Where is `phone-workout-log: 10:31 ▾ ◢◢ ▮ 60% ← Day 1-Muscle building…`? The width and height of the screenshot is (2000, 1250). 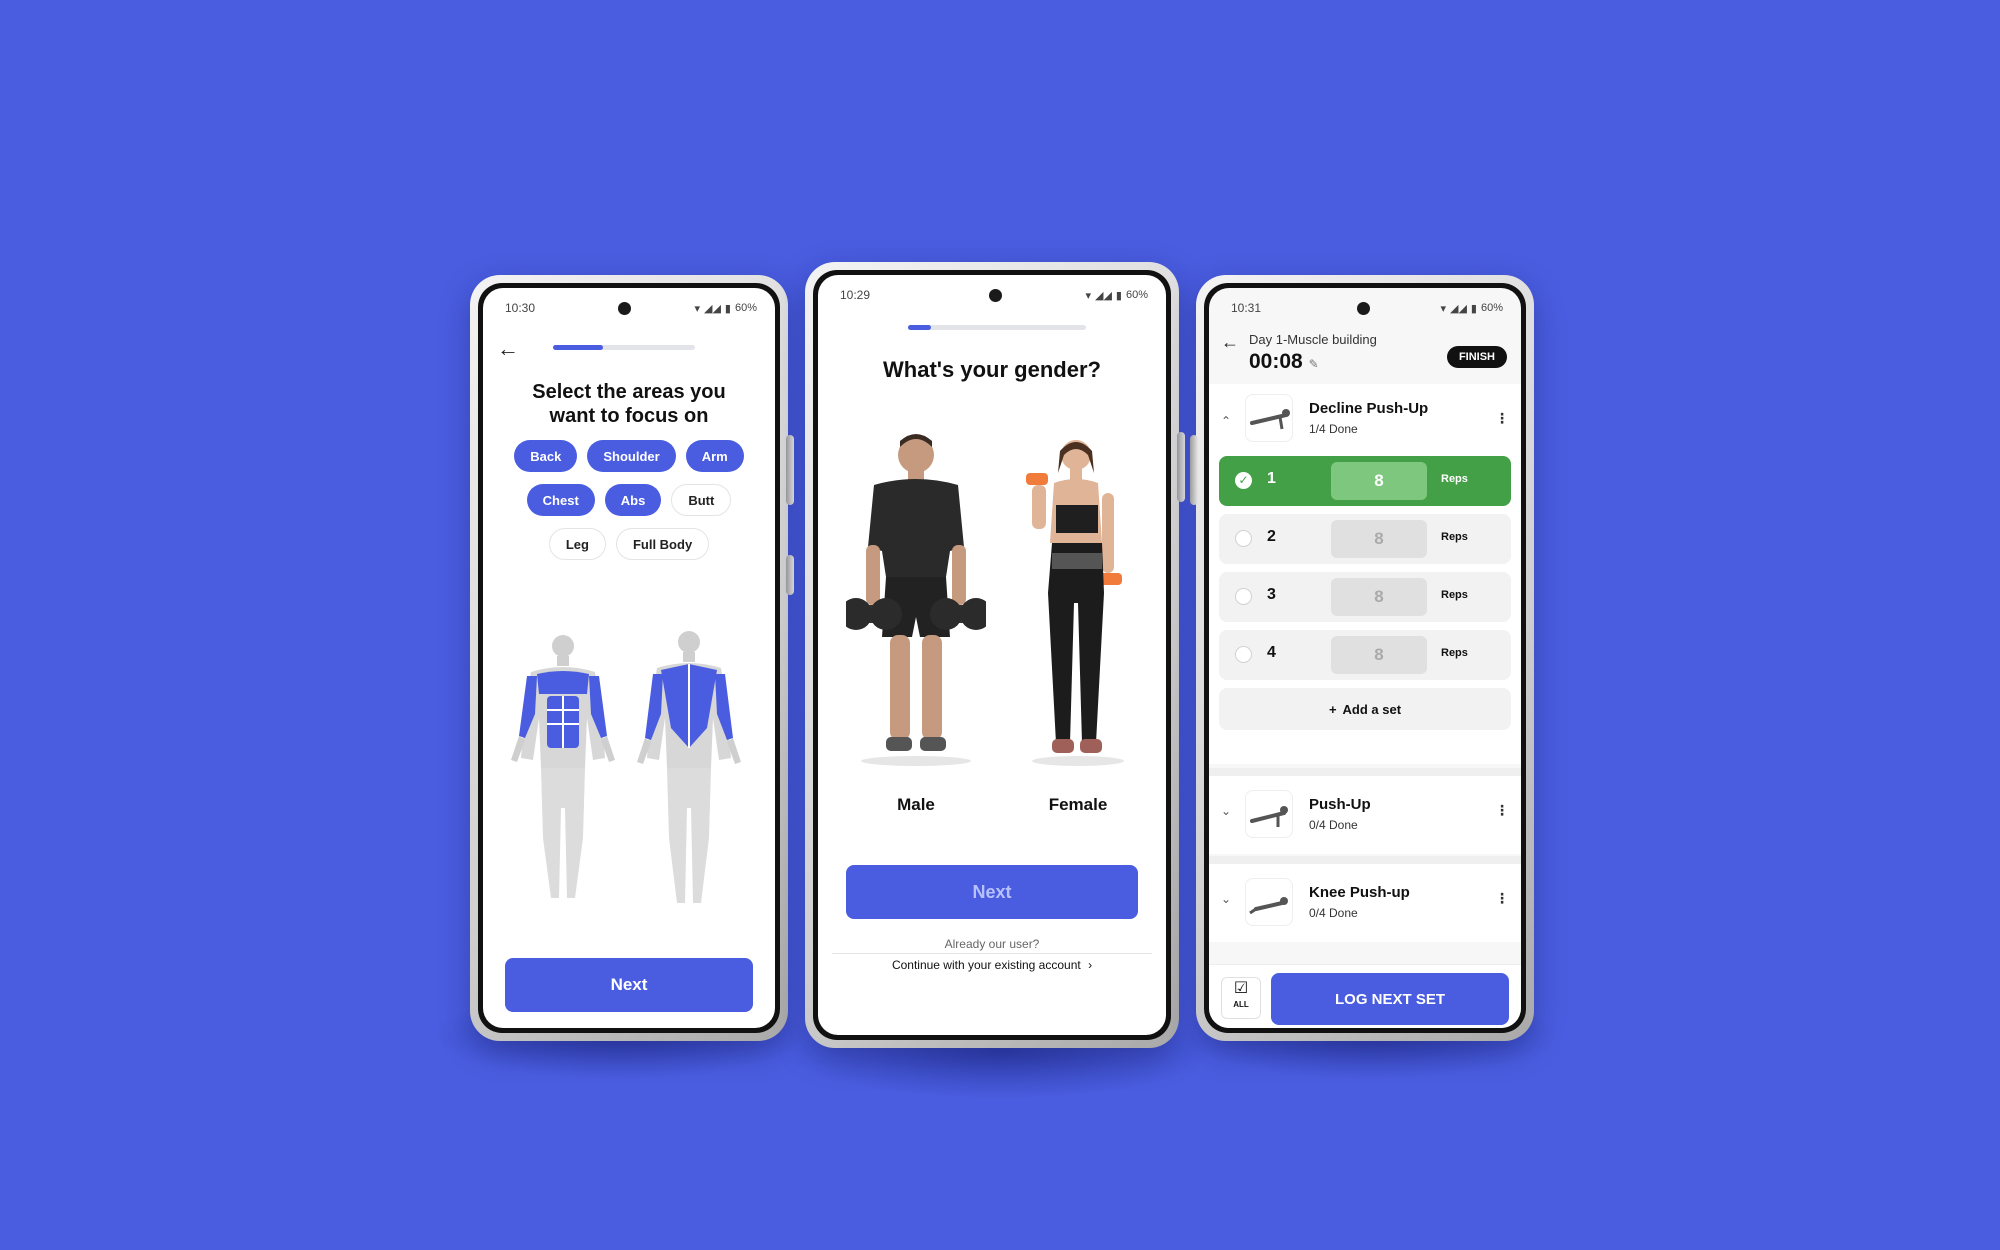 phone-workout-log: 10:31 ▾ ◢◢ ▮ 60% ← Day 1-Muscle building… is located at coordinates (1362, 658).